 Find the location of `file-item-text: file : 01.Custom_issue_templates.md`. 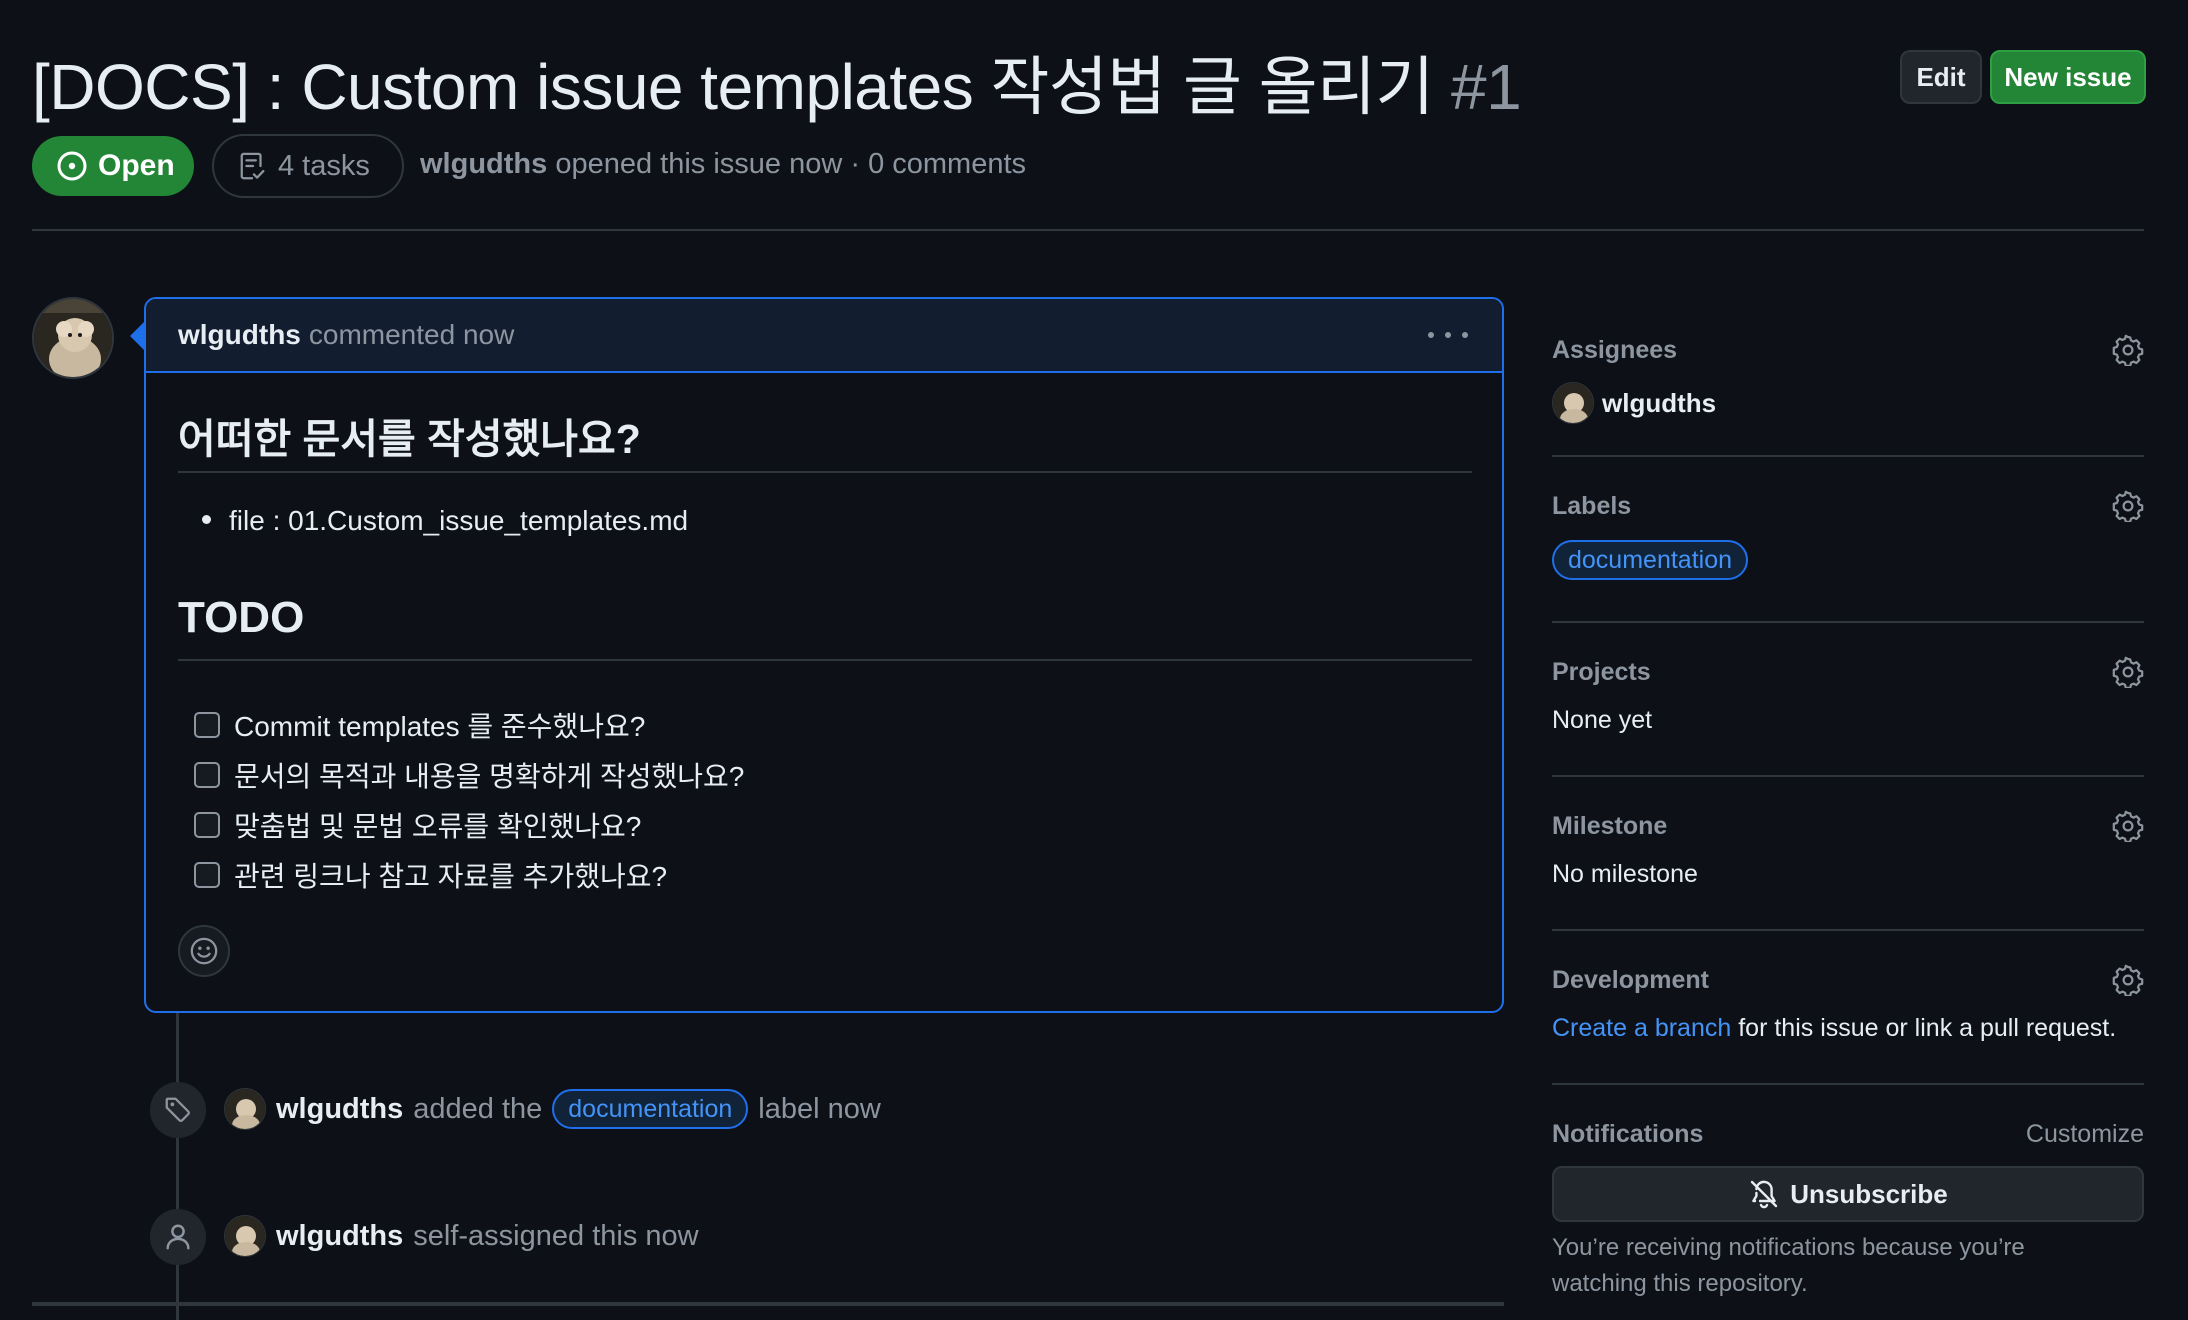

file-item-text: file : 01.Custom_issue_templates.md is located at coordinates (459, 520).